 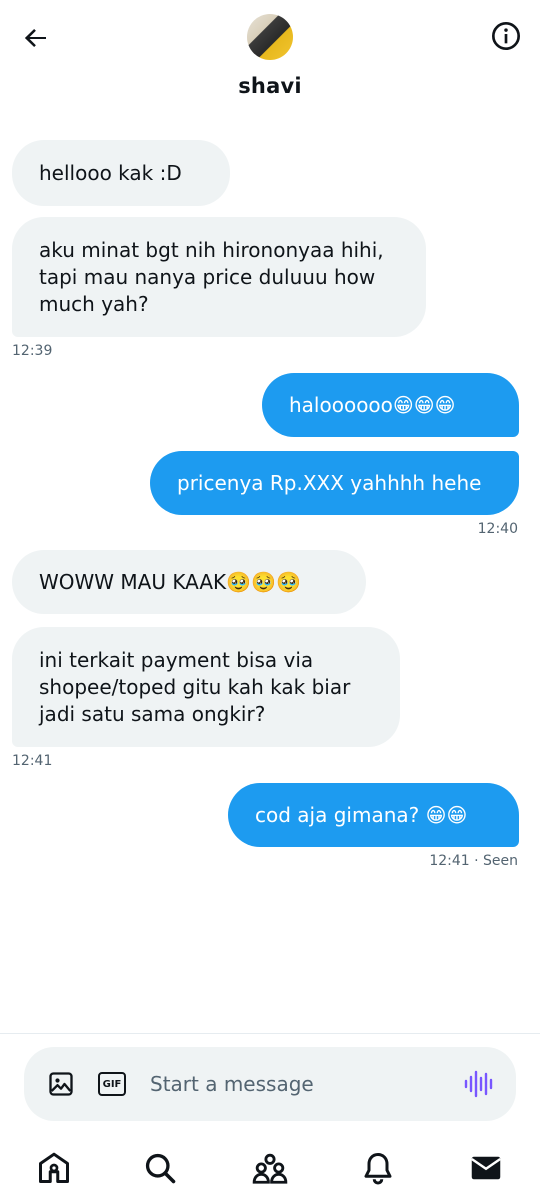 I want to click on message-text: pricenya Rp.XXX yahhhh hehe, so click(x=329, y=482).